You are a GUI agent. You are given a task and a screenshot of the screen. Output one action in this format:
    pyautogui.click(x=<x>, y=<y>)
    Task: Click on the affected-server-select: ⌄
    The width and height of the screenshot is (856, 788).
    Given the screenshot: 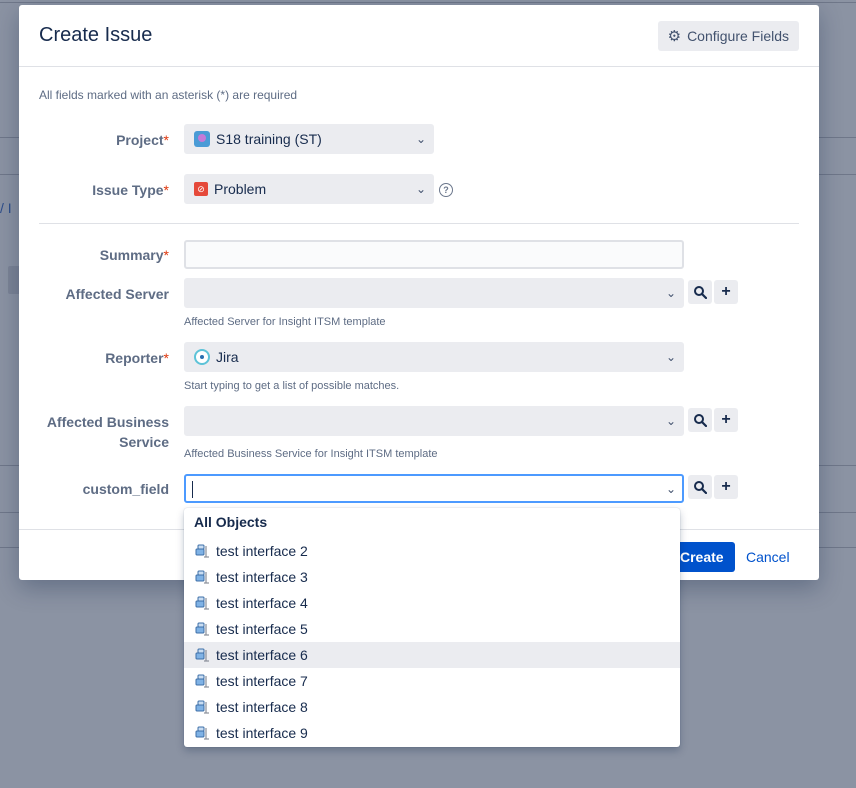 What is the action you would take?
    pyautogui.click(x=434, y=293)
    